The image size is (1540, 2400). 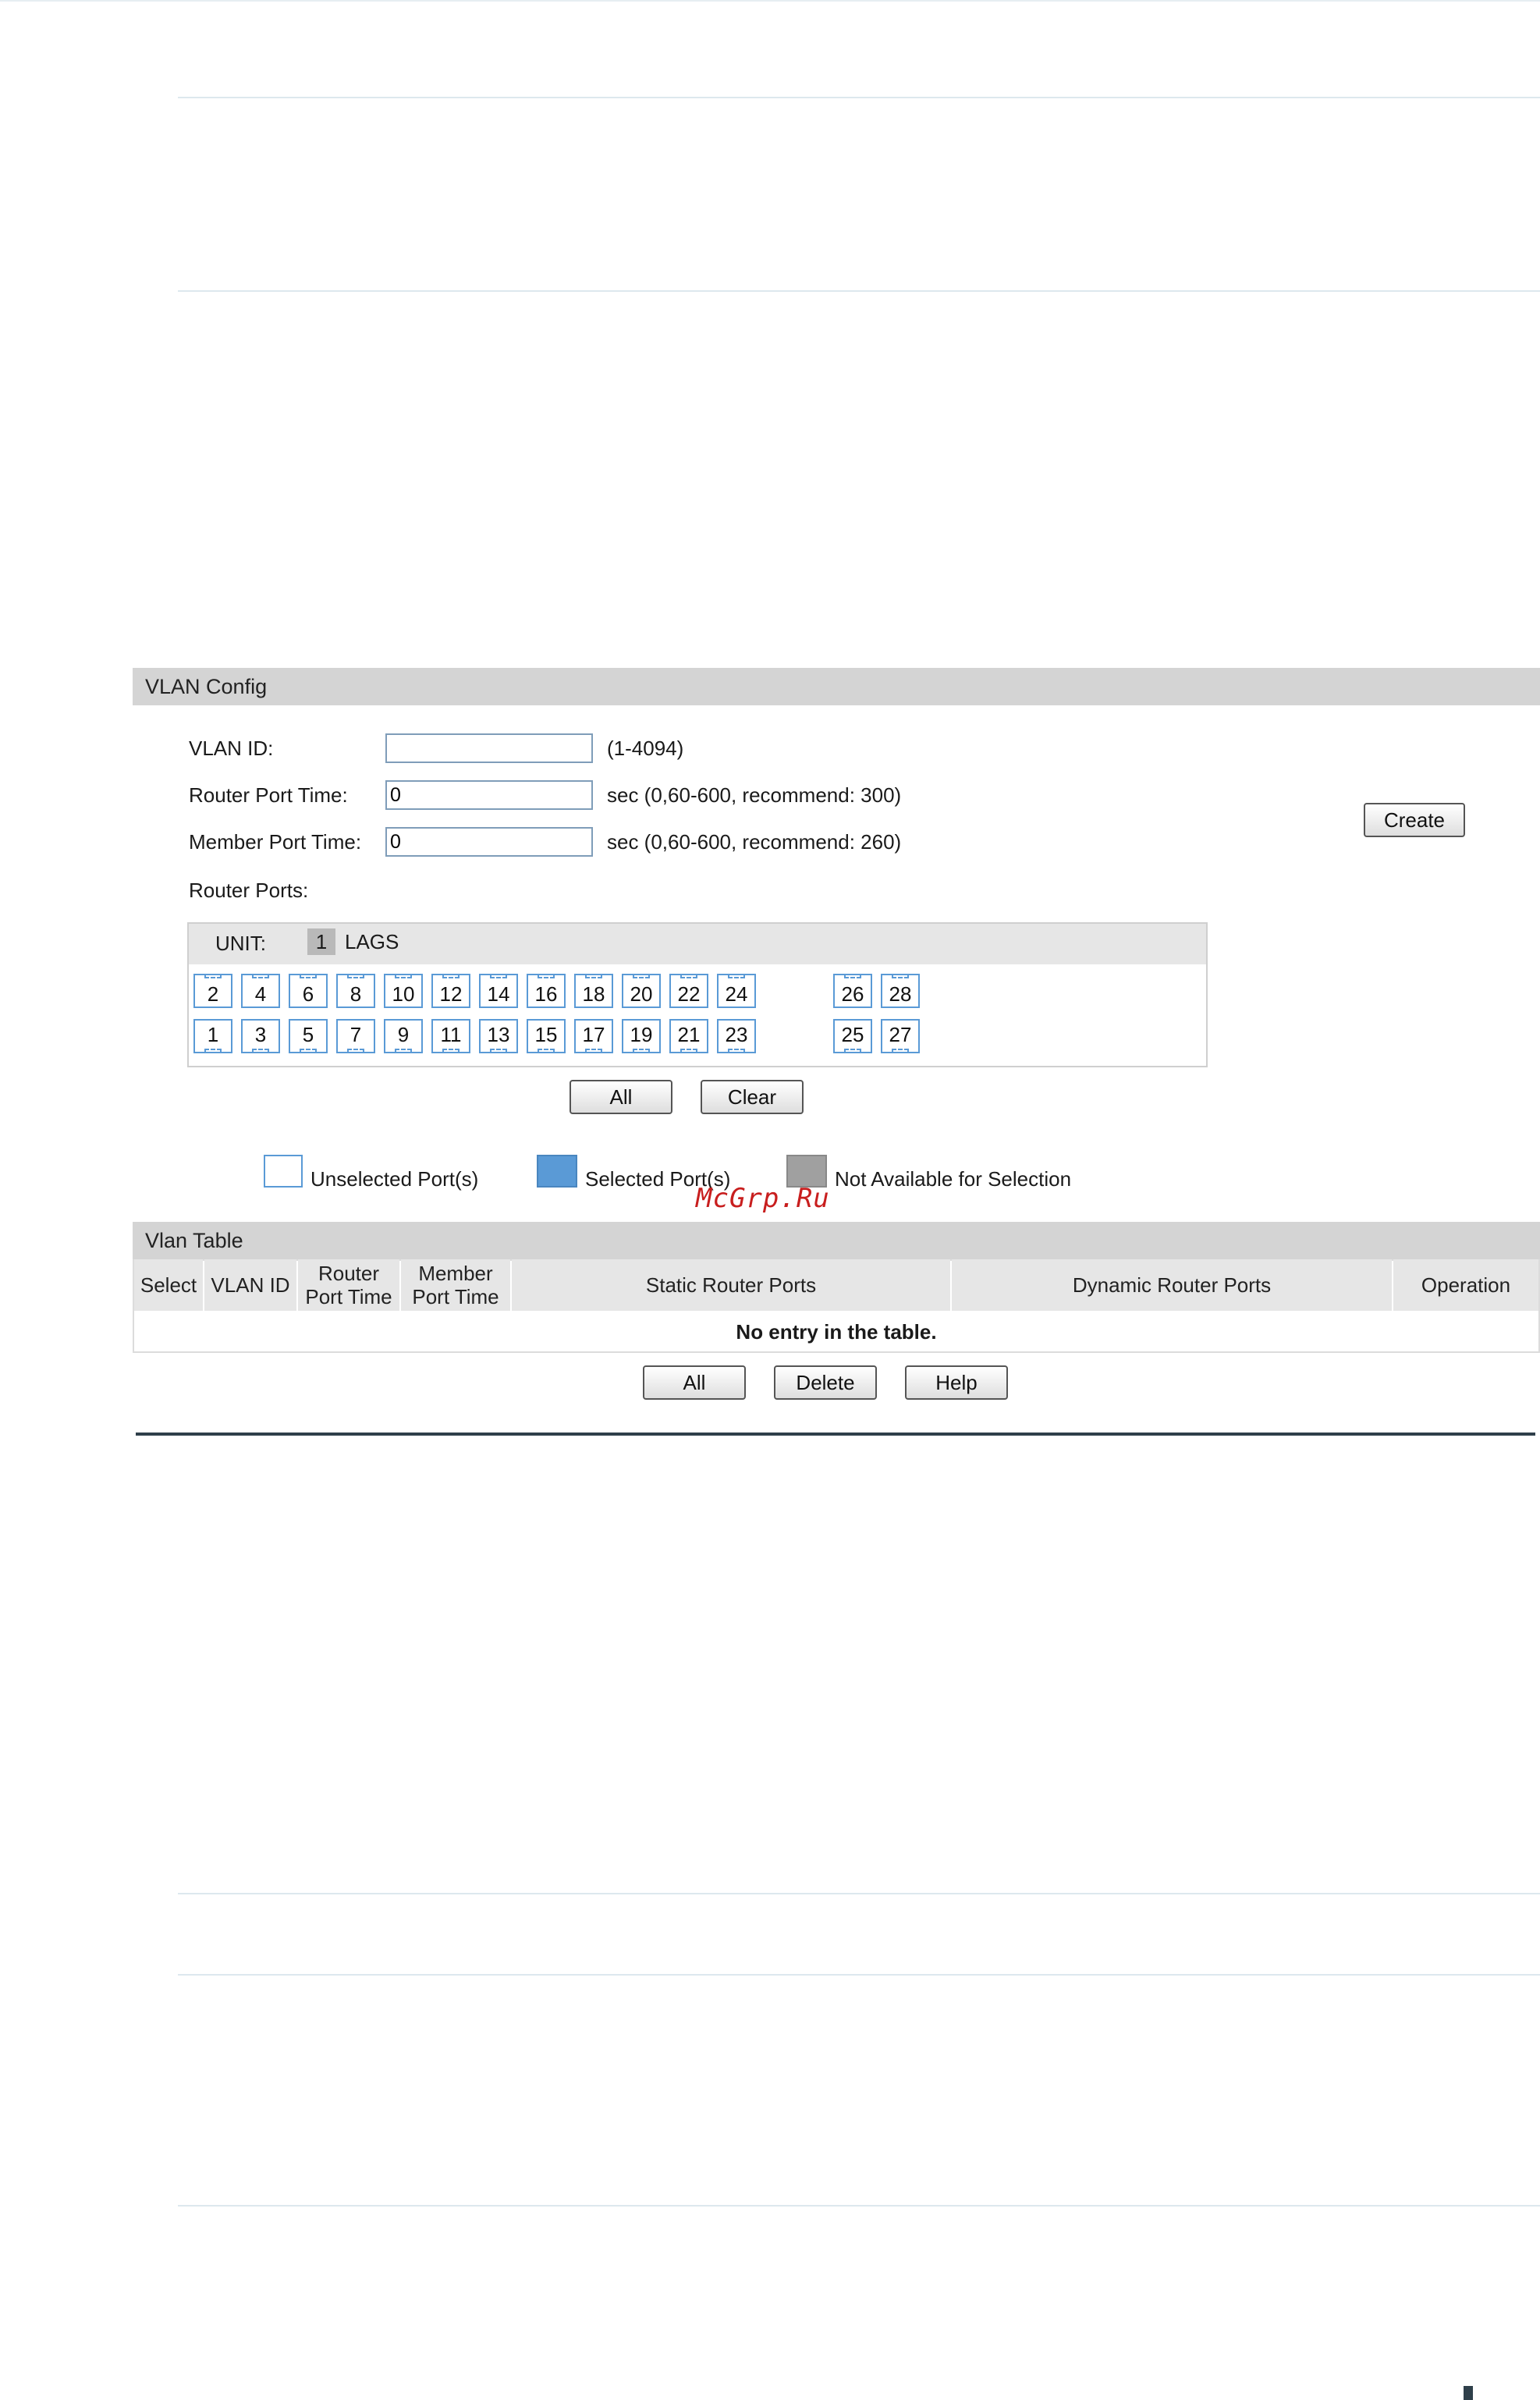 What do you see at coordinates (900, 1036) in the screenshot?
I see `port-27: 27` at bounding box center [900, 1036].